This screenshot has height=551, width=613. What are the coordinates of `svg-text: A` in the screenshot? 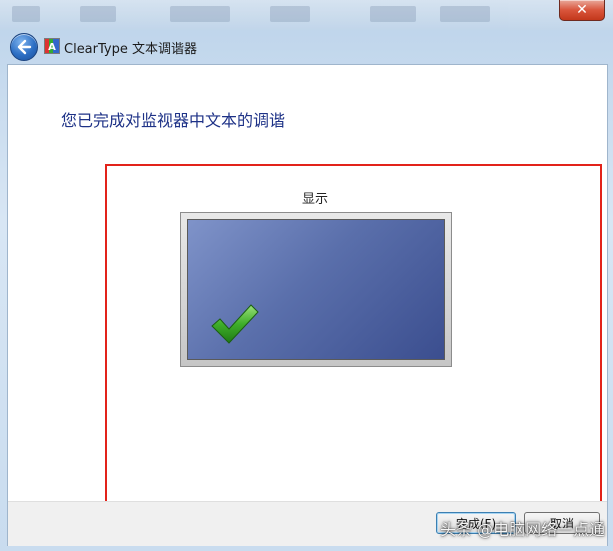 It's located at (52, 47).